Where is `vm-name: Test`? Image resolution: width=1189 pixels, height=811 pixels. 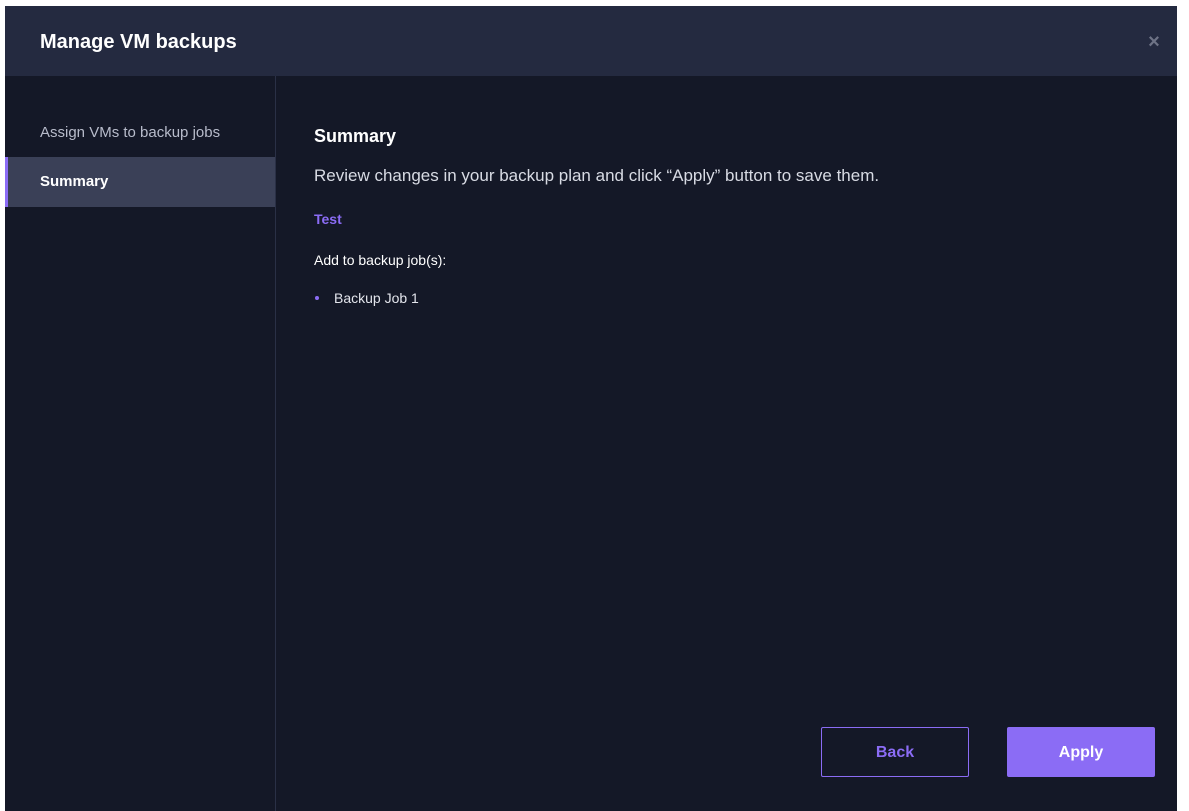
vm-name: Test is located at coordinates (328, 219).